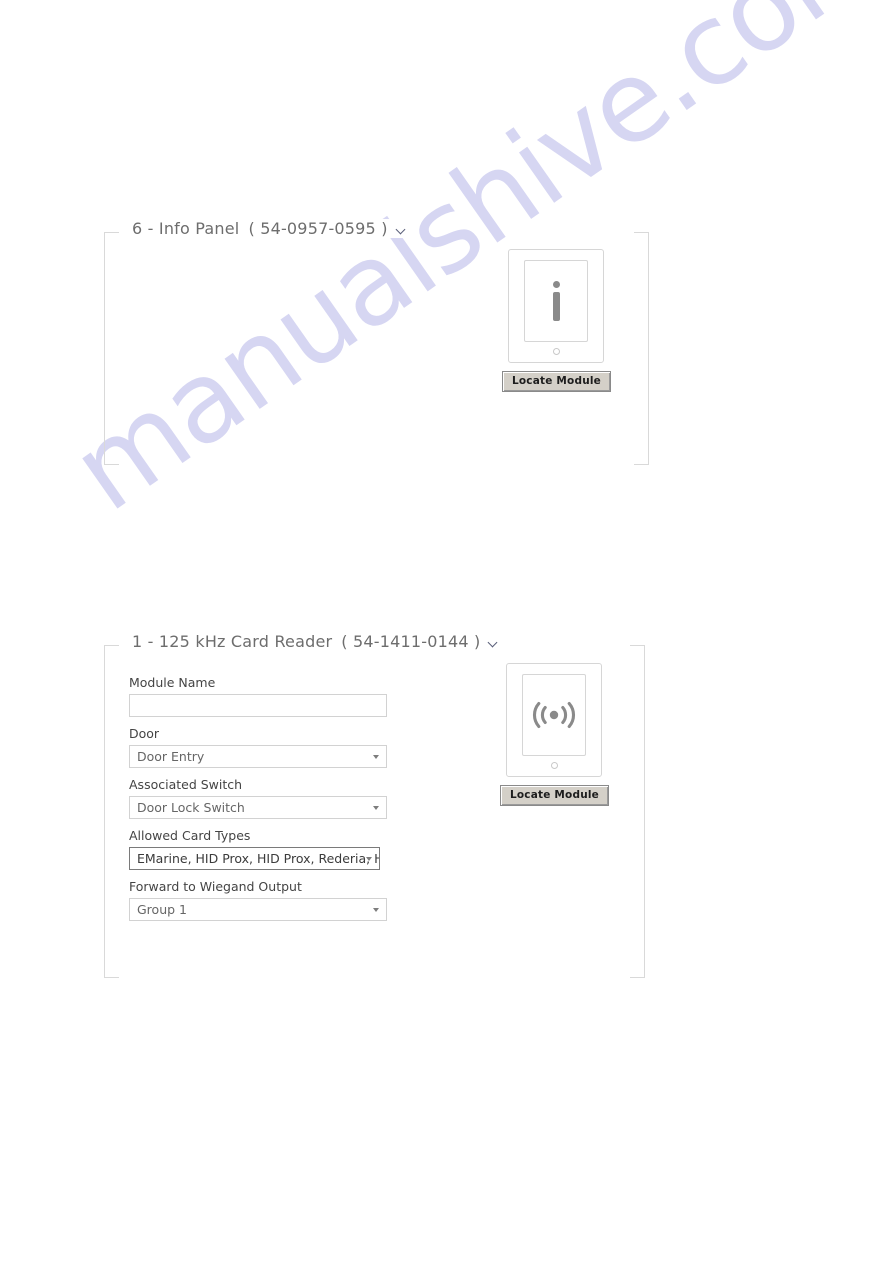 Image resolution: width=893 pixels, height=1263 pixels. Describe the element at coordinates (258, 756) in the screenshot. I see `door-select: Door Entry` at that location.